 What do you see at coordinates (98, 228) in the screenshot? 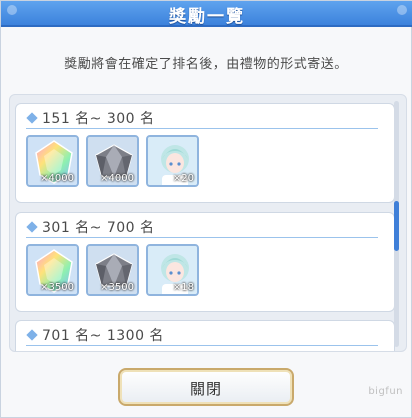
I see `tier-rank-range: 301 名~ 700 名` at bounding box center [98, 228].